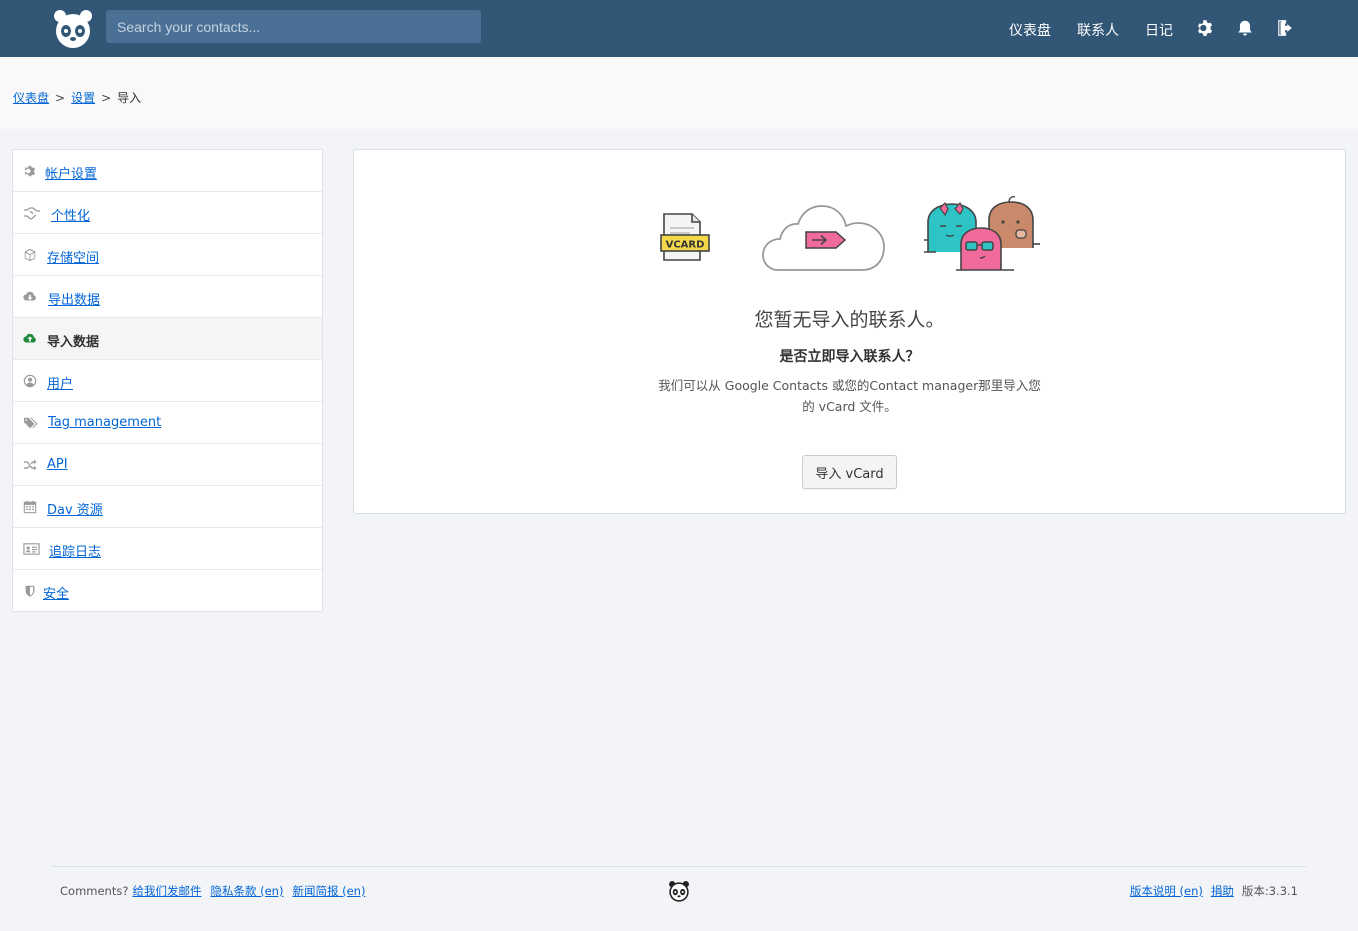 The image size is (1358, 931). What do you see at coordinates (94, 891) in the screenshot?
I see `footer-comments-text: Comments?` at bounding box center [94, 891].